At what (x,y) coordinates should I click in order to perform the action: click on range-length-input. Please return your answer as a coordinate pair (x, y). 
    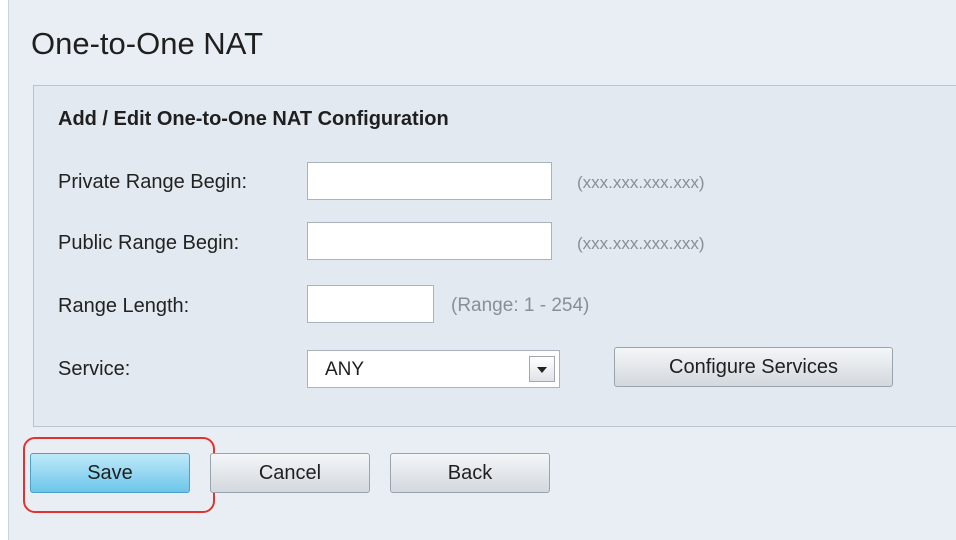
    Looking at the image, I should click on (370, 304).